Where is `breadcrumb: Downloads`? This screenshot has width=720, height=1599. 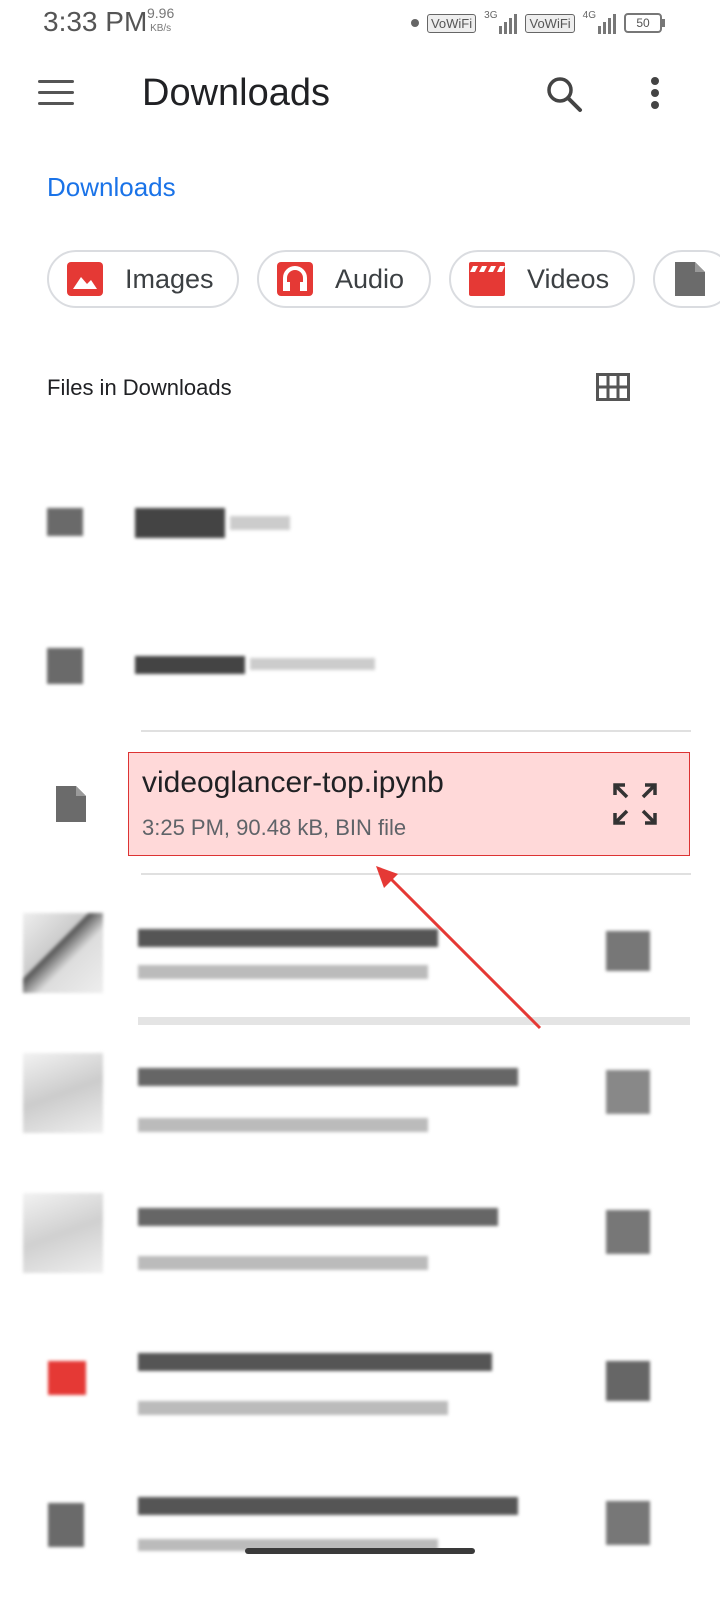
breadcrumb: Downloads is located at coordinates (111, 187).